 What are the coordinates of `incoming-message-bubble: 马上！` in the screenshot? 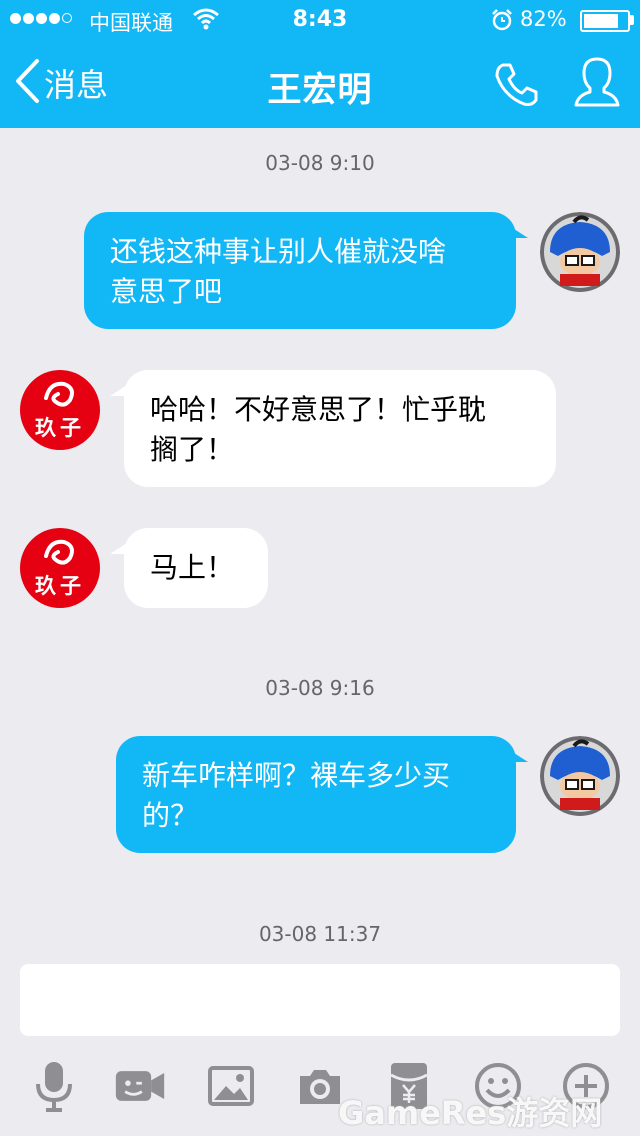 It's located at (196, 568).